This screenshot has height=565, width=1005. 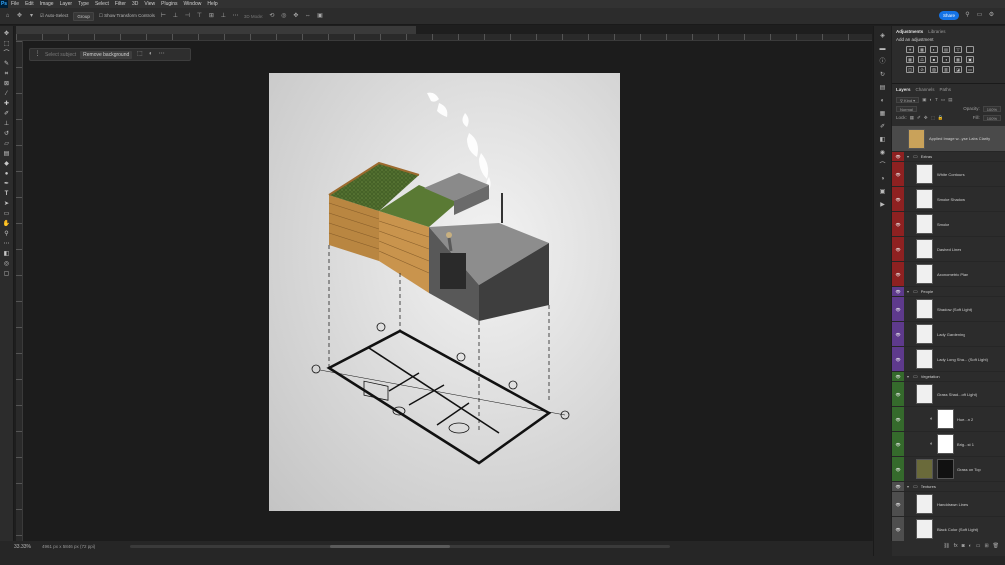 I want to click on layer-group-row: 👁 ▾ ▭ Extras, so click(x=948, y=157).